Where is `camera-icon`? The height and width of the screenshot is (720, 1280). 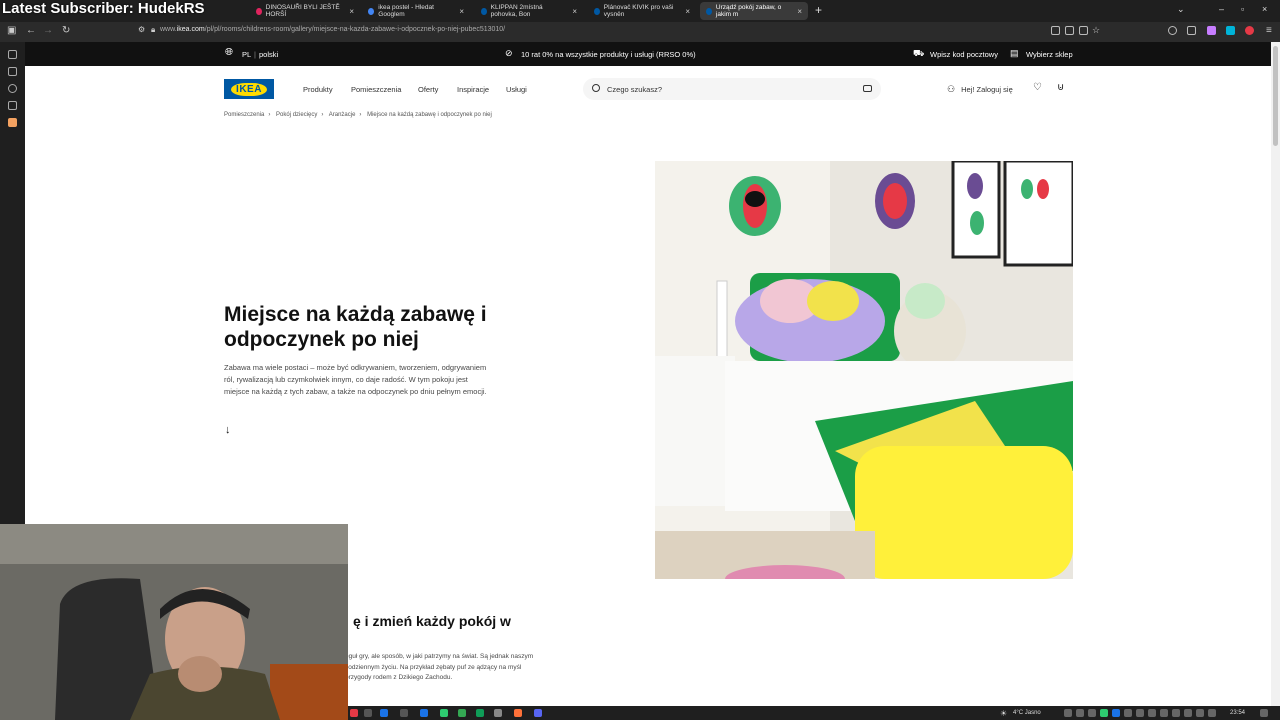 camera-icon is located at coordinates (867, 88).